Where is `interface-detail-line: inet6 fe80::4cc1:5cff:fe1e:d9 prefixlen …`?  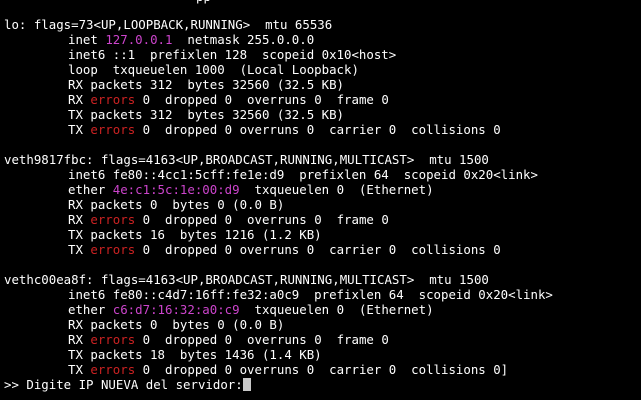 interface-detail-line: inet6 fe80::4cc1:5cff:fe1e:d9 prefixlen … is located at coordinates (322, 174).